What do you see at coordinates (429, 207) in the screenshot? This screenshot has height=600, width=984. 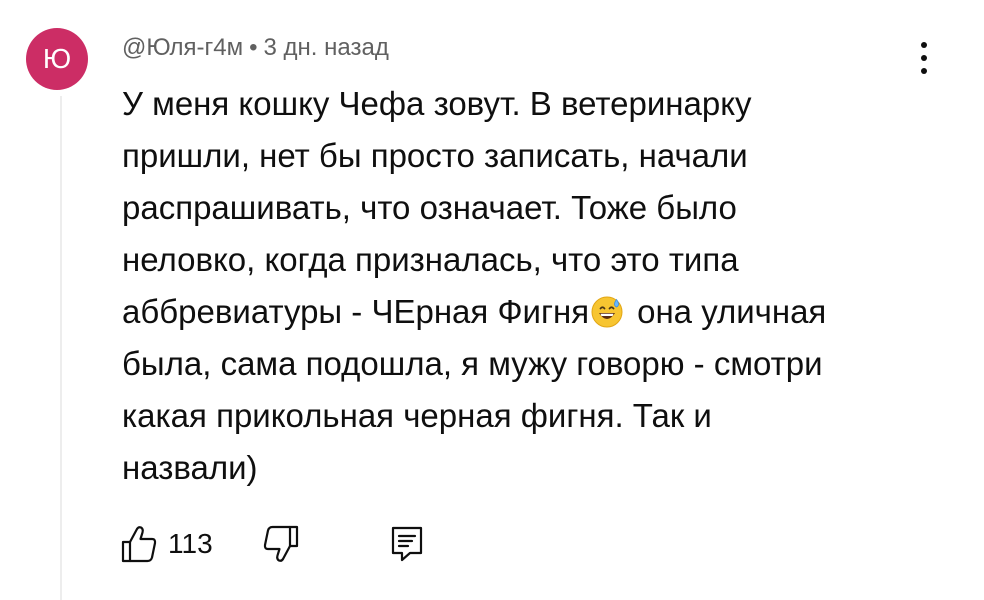 I see `comment-line: распрашивать, что означает. Тоже было` at bounding box center [429, 207].